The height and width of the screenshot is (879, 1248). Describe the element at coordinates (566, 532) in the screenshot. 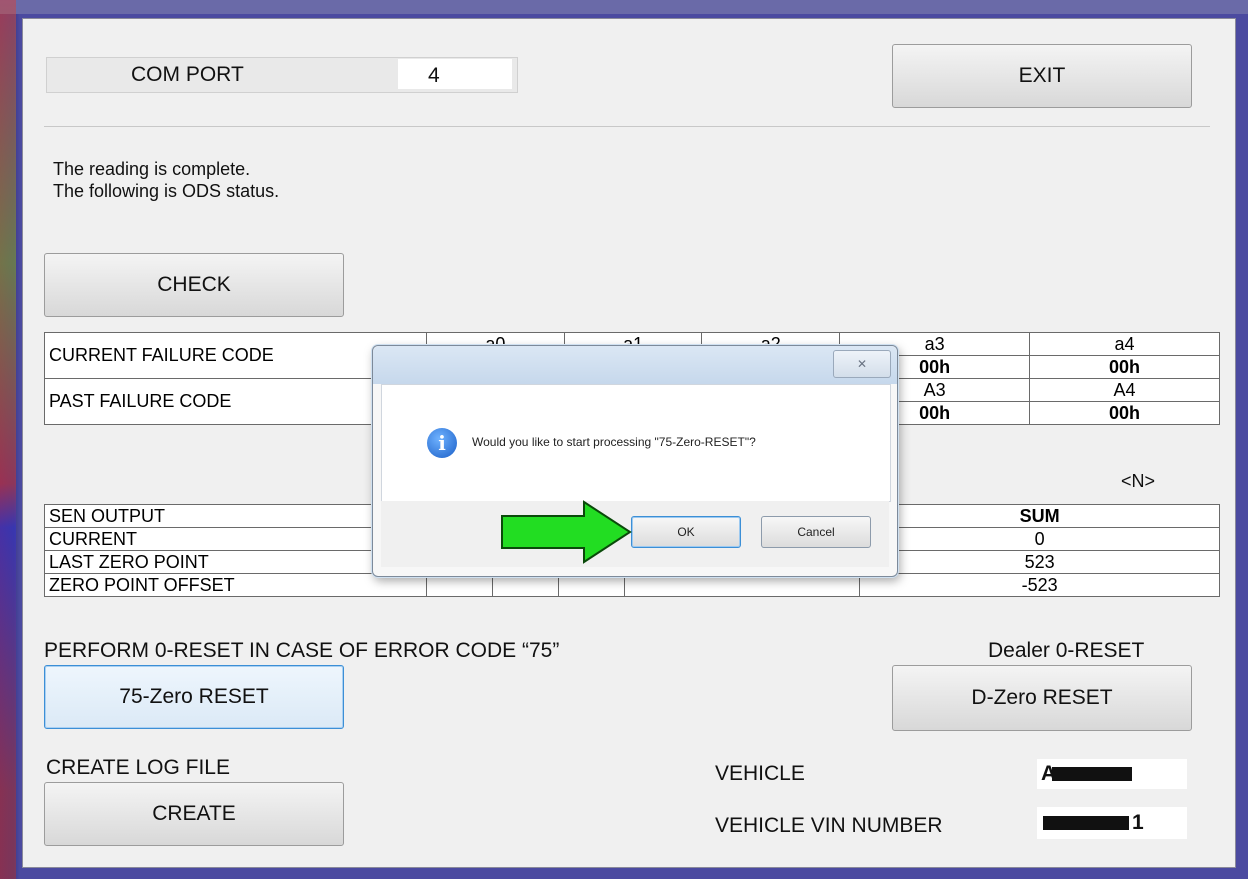

I see `arrow-pointer-icon` at that location.